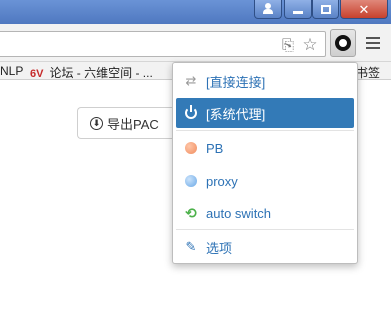 The width and height of the screenshot is (391, 323). I want to click on close-button: ✕, so click(364, 9).